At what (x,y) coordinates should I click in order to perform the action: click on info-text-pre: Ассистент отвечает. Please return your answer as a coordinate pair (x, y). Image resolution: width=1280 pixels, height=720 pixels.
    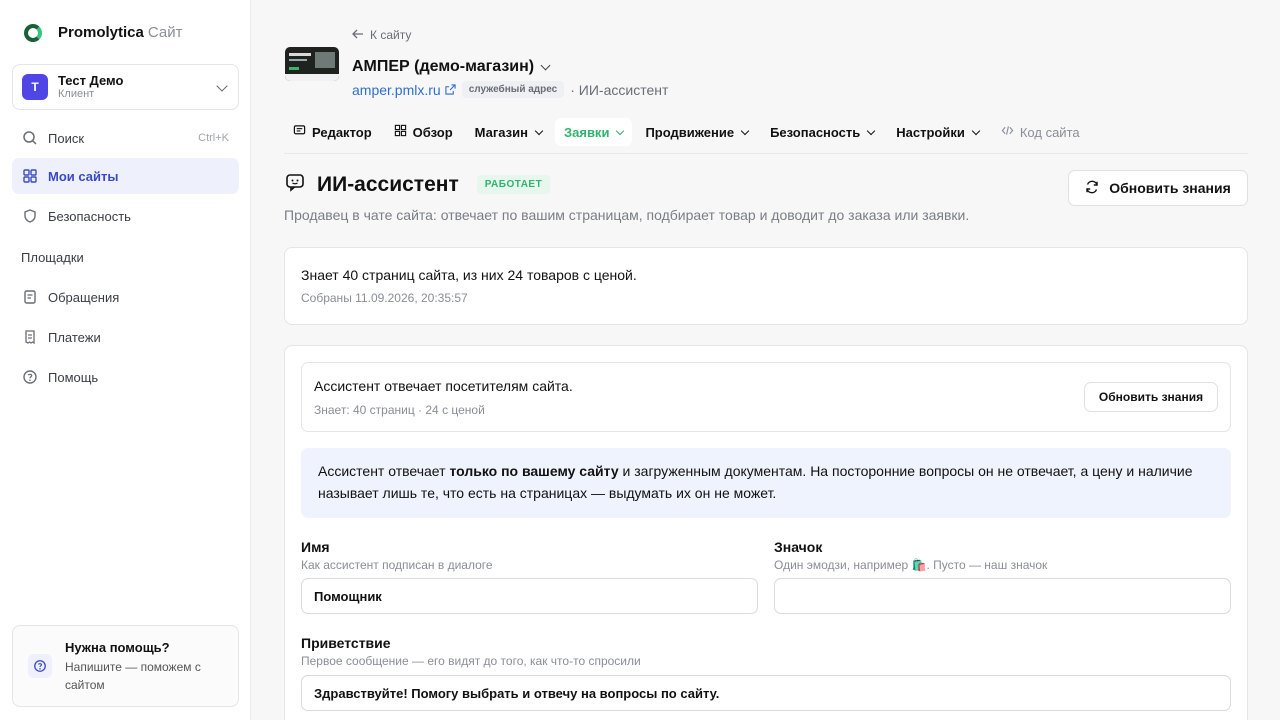
    Looking at the image, I should click on (384, 471).